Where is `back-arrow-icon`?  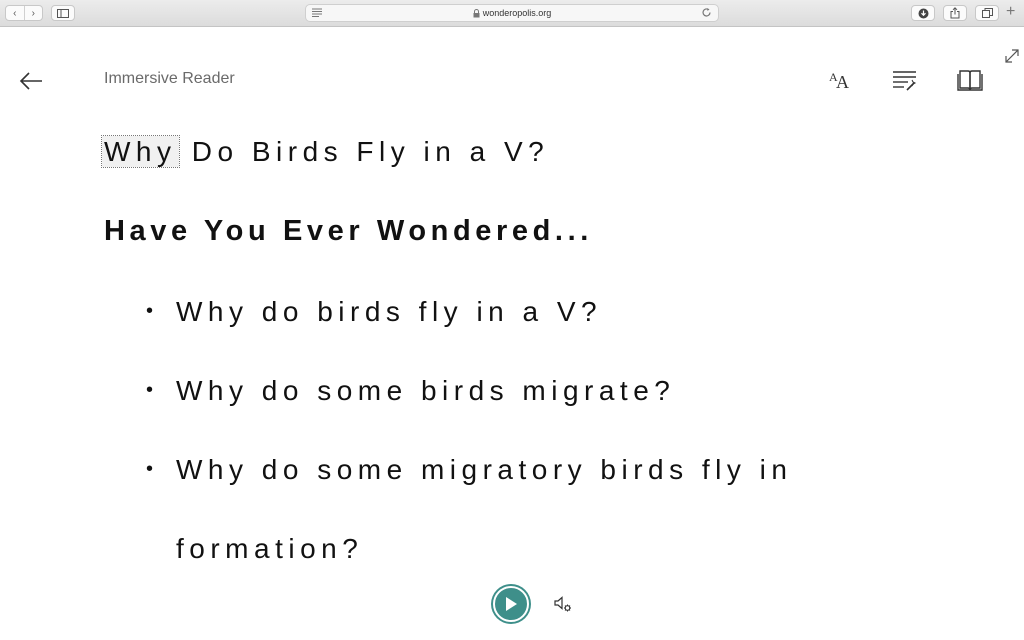
back-arrow-icon is located at coordinates (31, 81).